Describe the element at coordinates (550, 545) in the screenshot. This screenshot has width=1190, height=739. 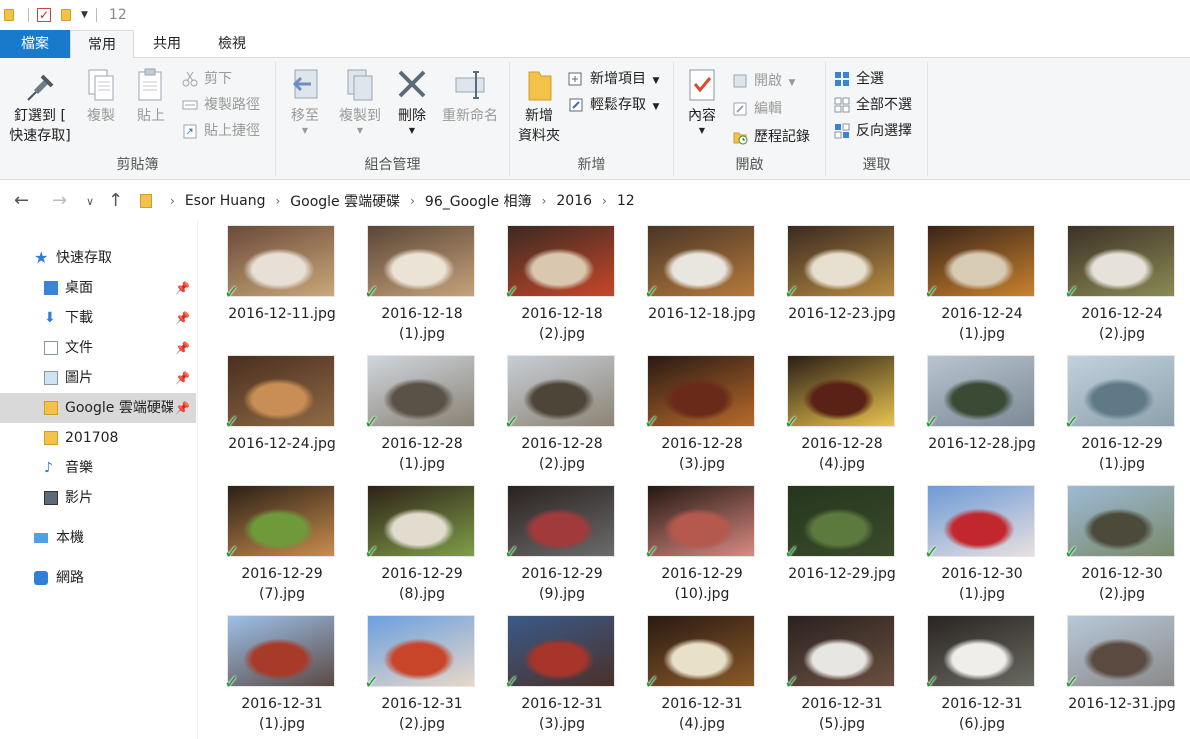
I see `file-item: ✓ 2016-12-29 (9).jpg` at that location.